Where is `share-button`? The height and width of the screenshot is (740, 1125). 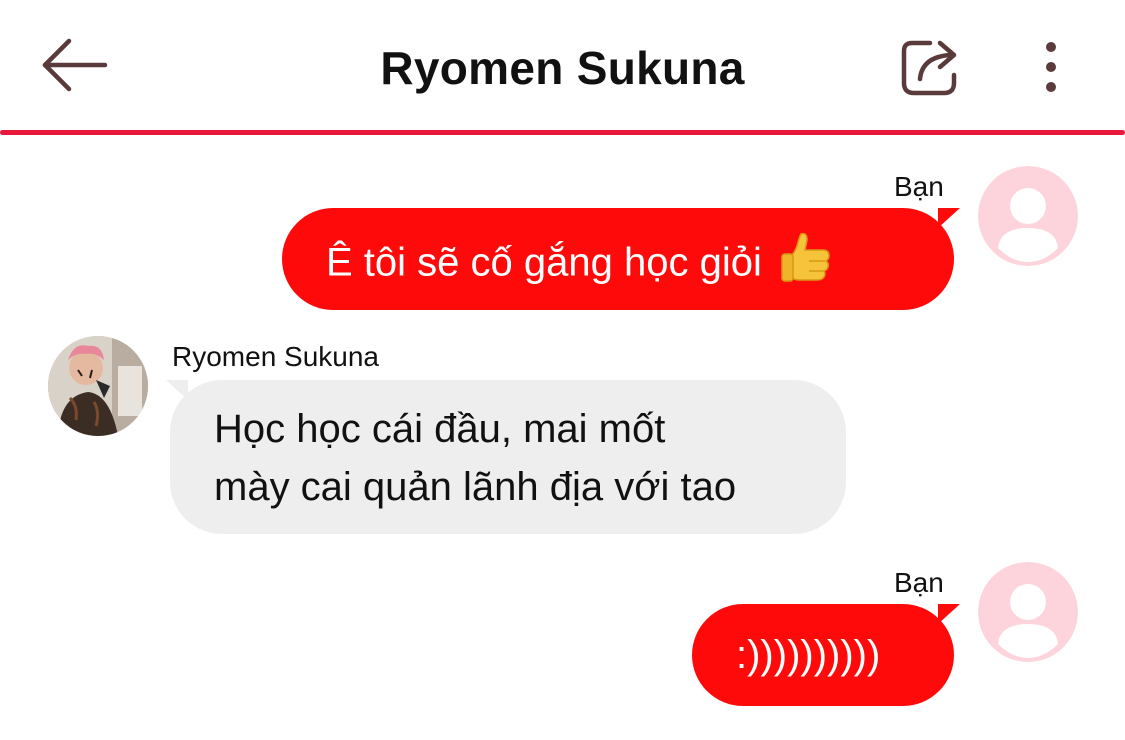
share-button is located at coordinates (930, 67).